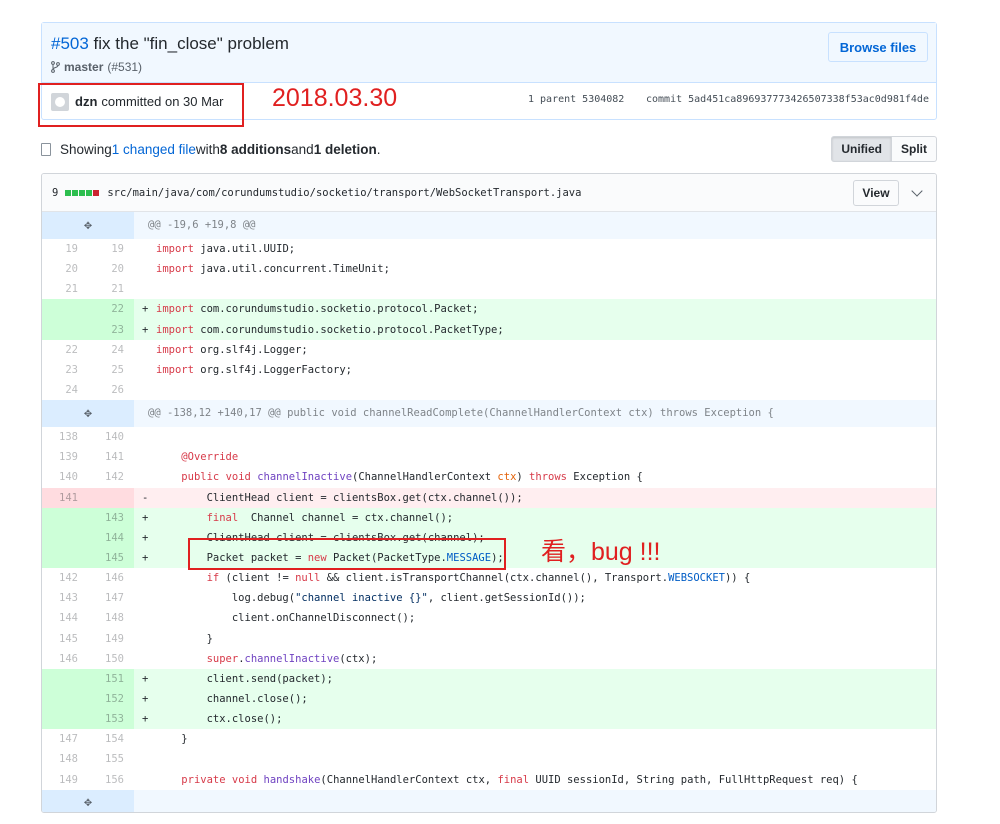 The height and width of the screenshot is (824, 1000). Describe the element at coordinates (111, 309) in the screenshot. I see `new-line-number: 22` at that location.